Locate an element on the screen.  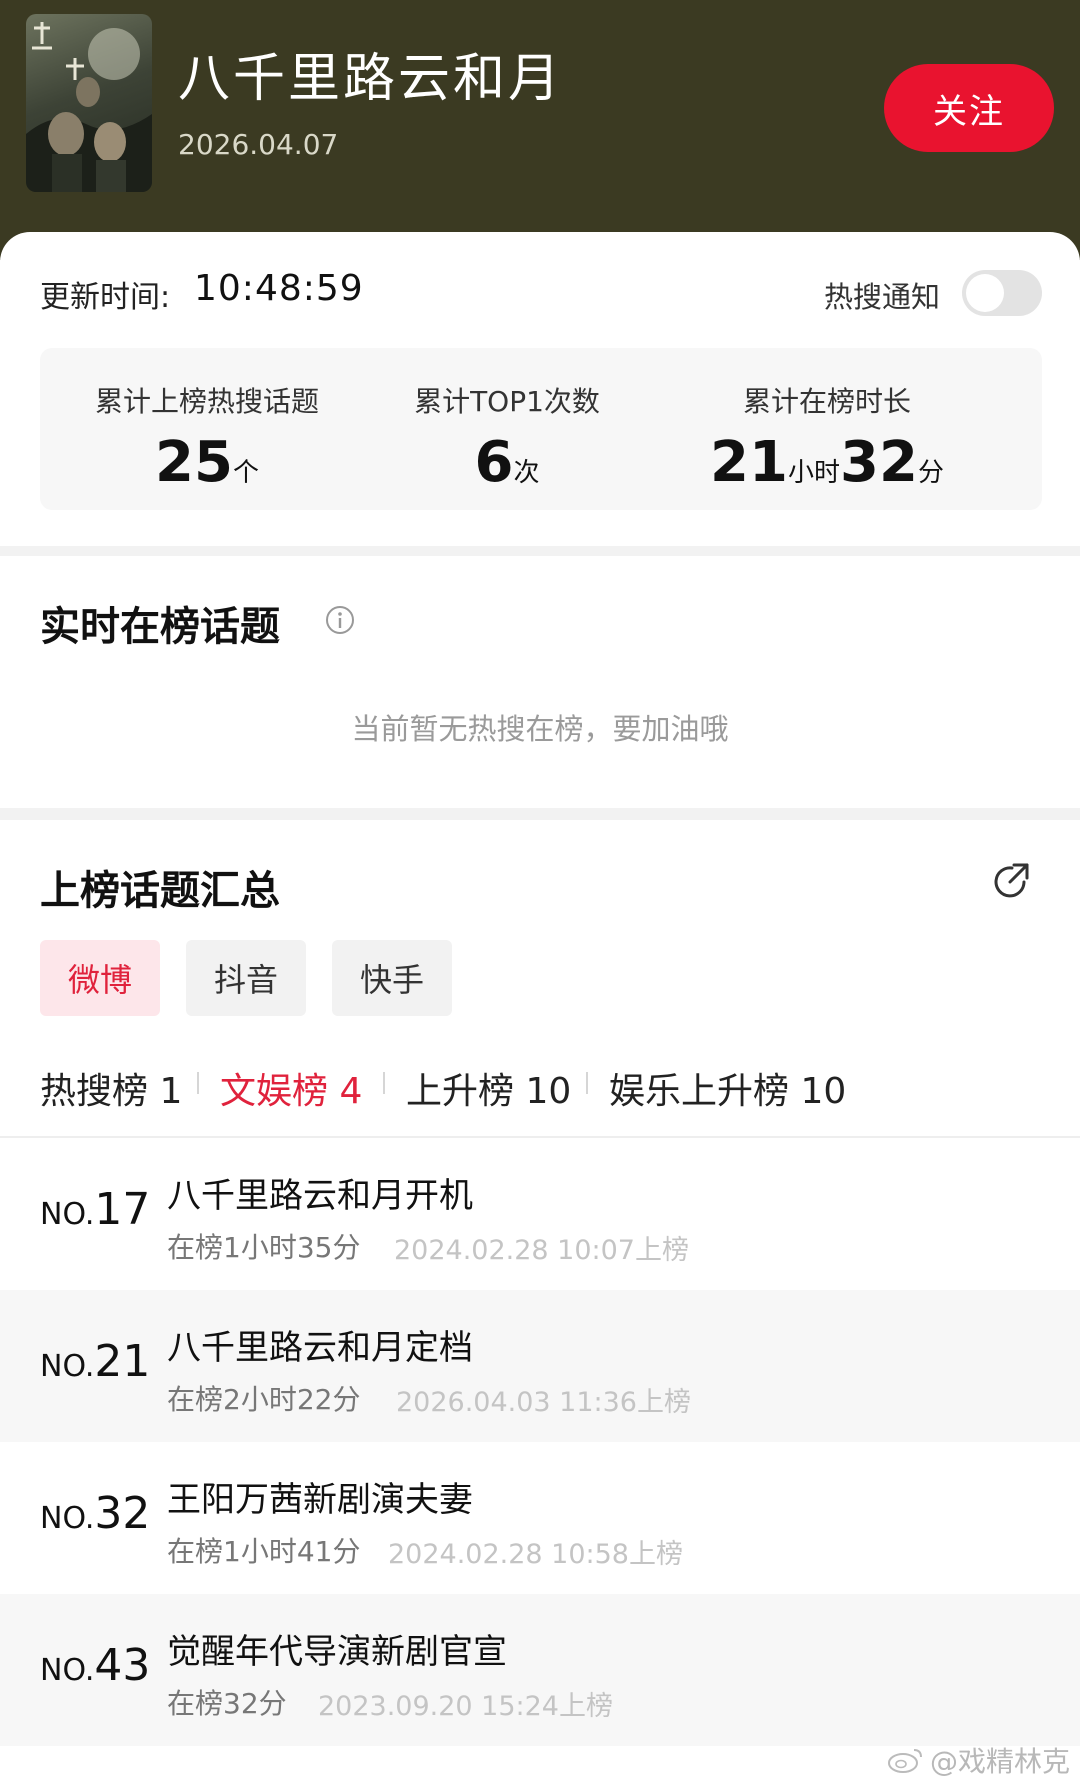
hot-search-notify-toggle is located at coordinates (1002, 293).